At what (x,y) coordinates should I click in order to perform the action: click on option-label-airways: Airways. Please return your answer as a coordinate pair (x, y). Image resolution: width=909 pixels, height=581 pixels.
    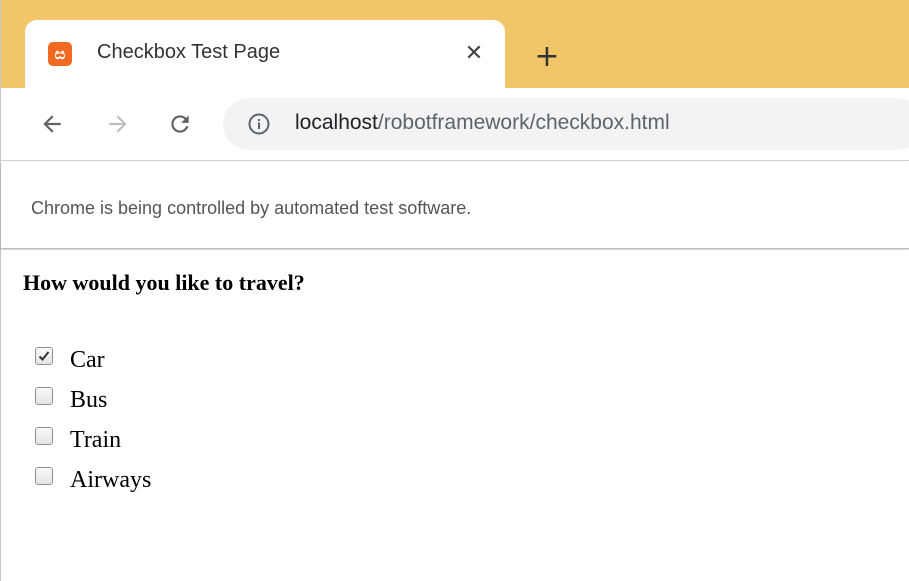
    Looking at the image, I should click on (111, 479).